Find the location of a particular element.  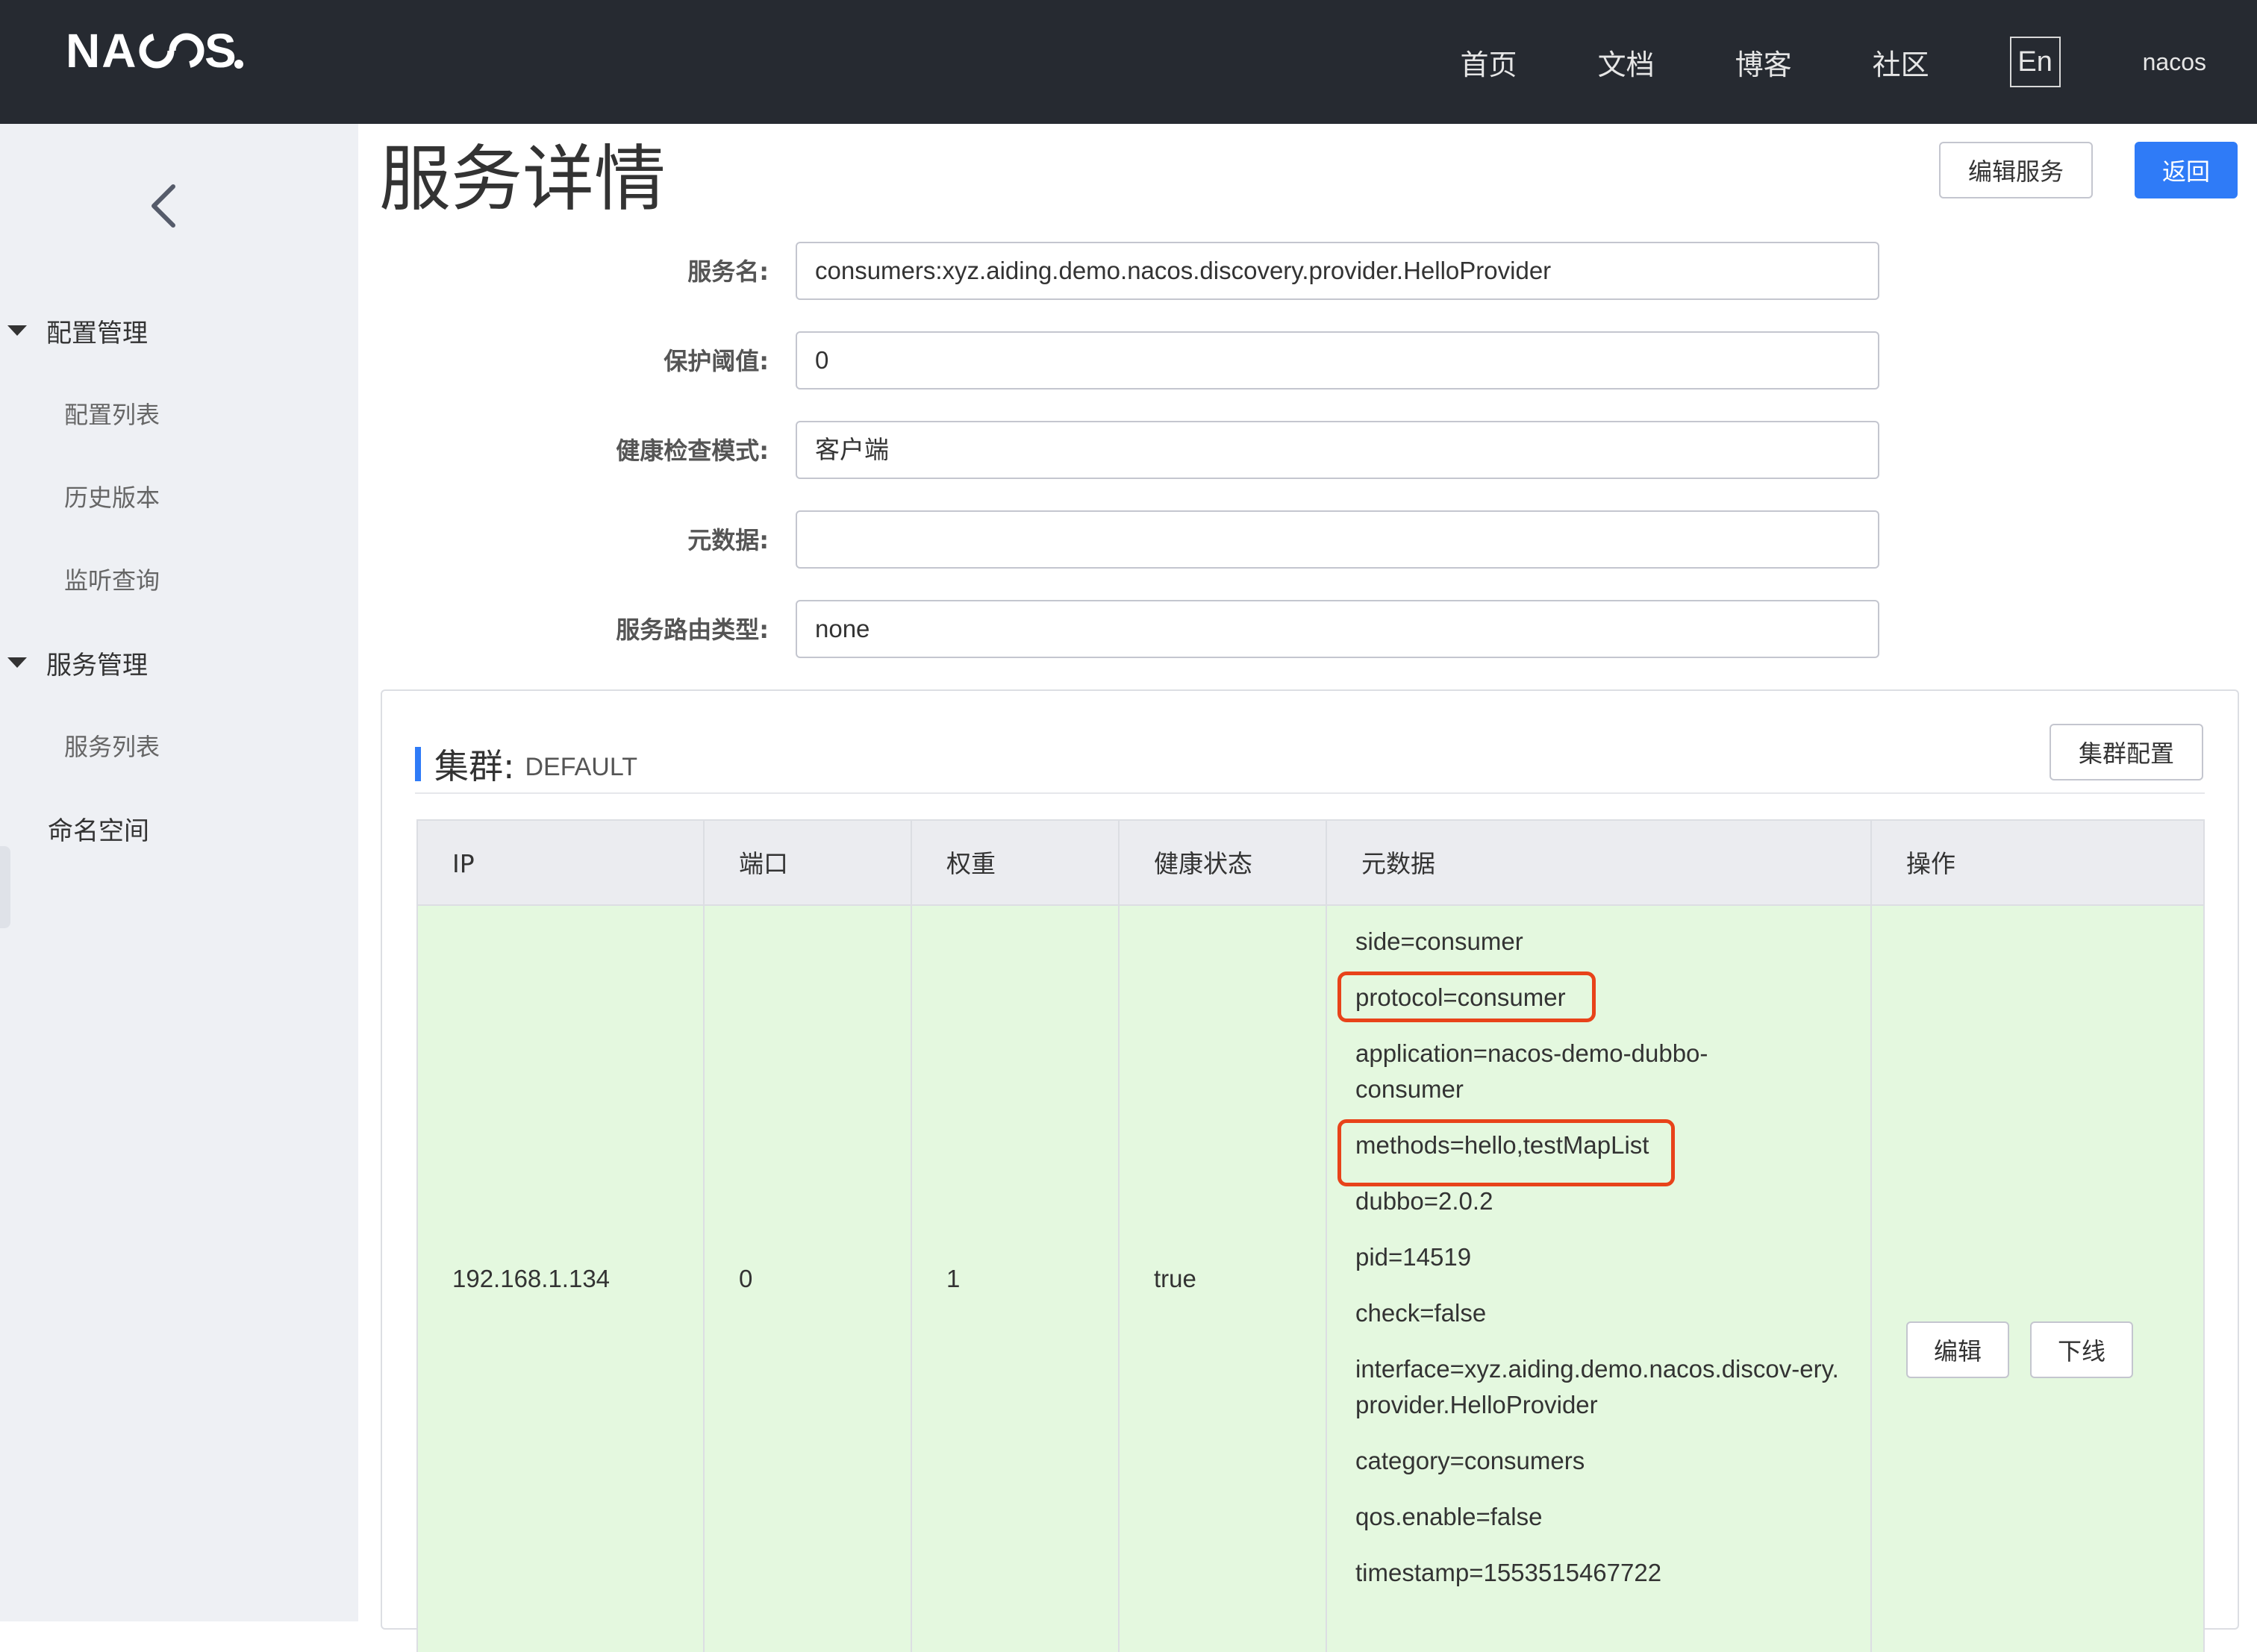

language-toggle-button: En is located at coordinates (2035, 62).